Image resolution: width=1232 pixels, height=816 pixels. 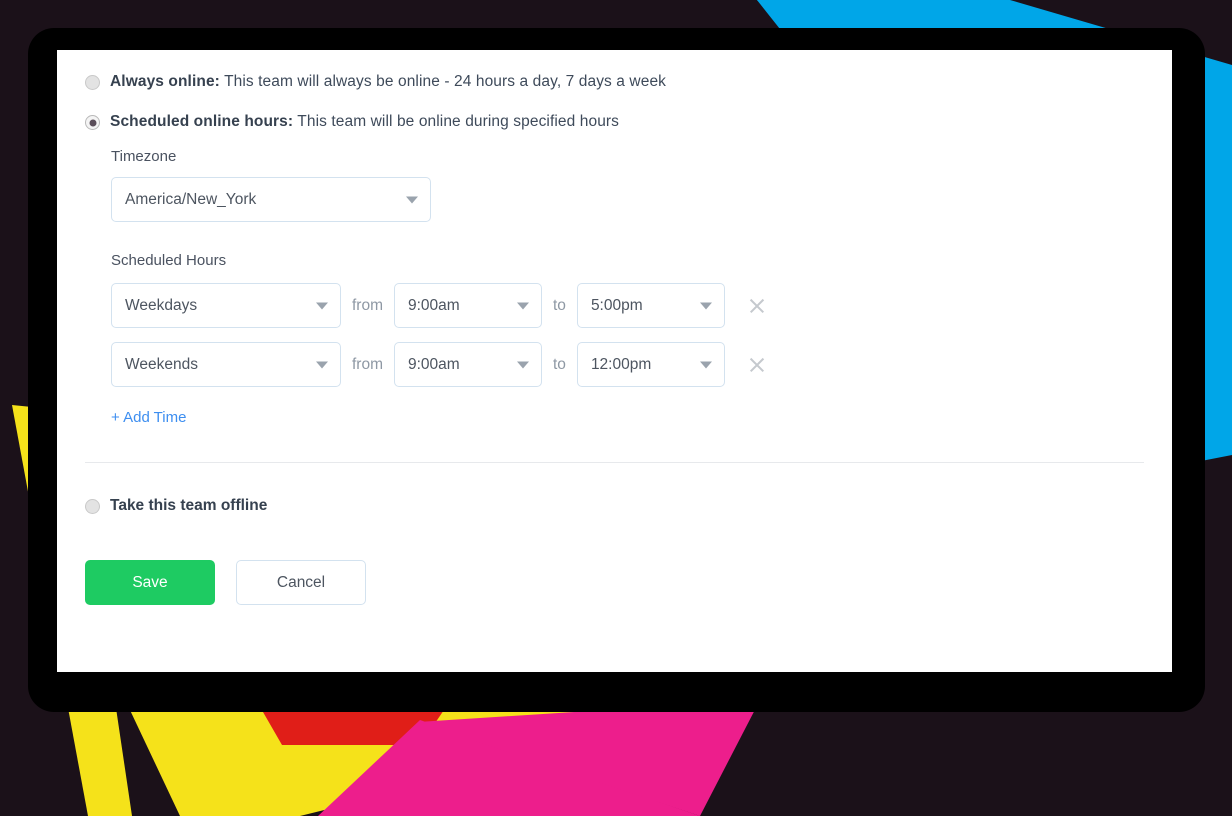 I want to click on schedule-day-select: Weekends, so click(x=226, y=365).